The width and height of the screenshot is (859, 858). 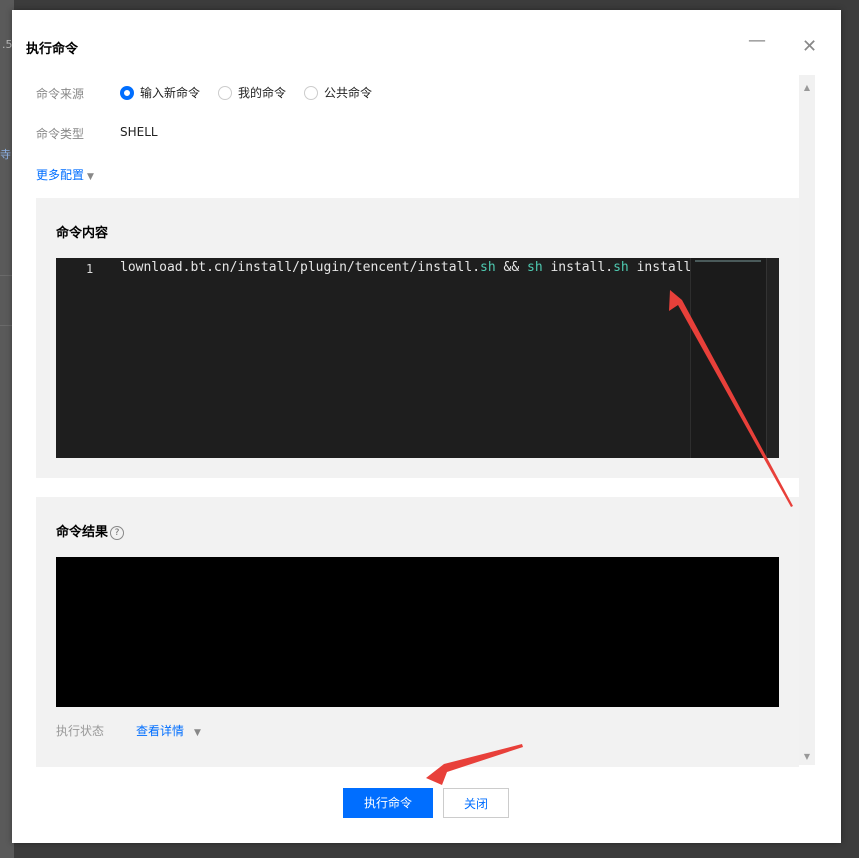 I want to click on close-button: 关闭, so click(x=476, y=803).